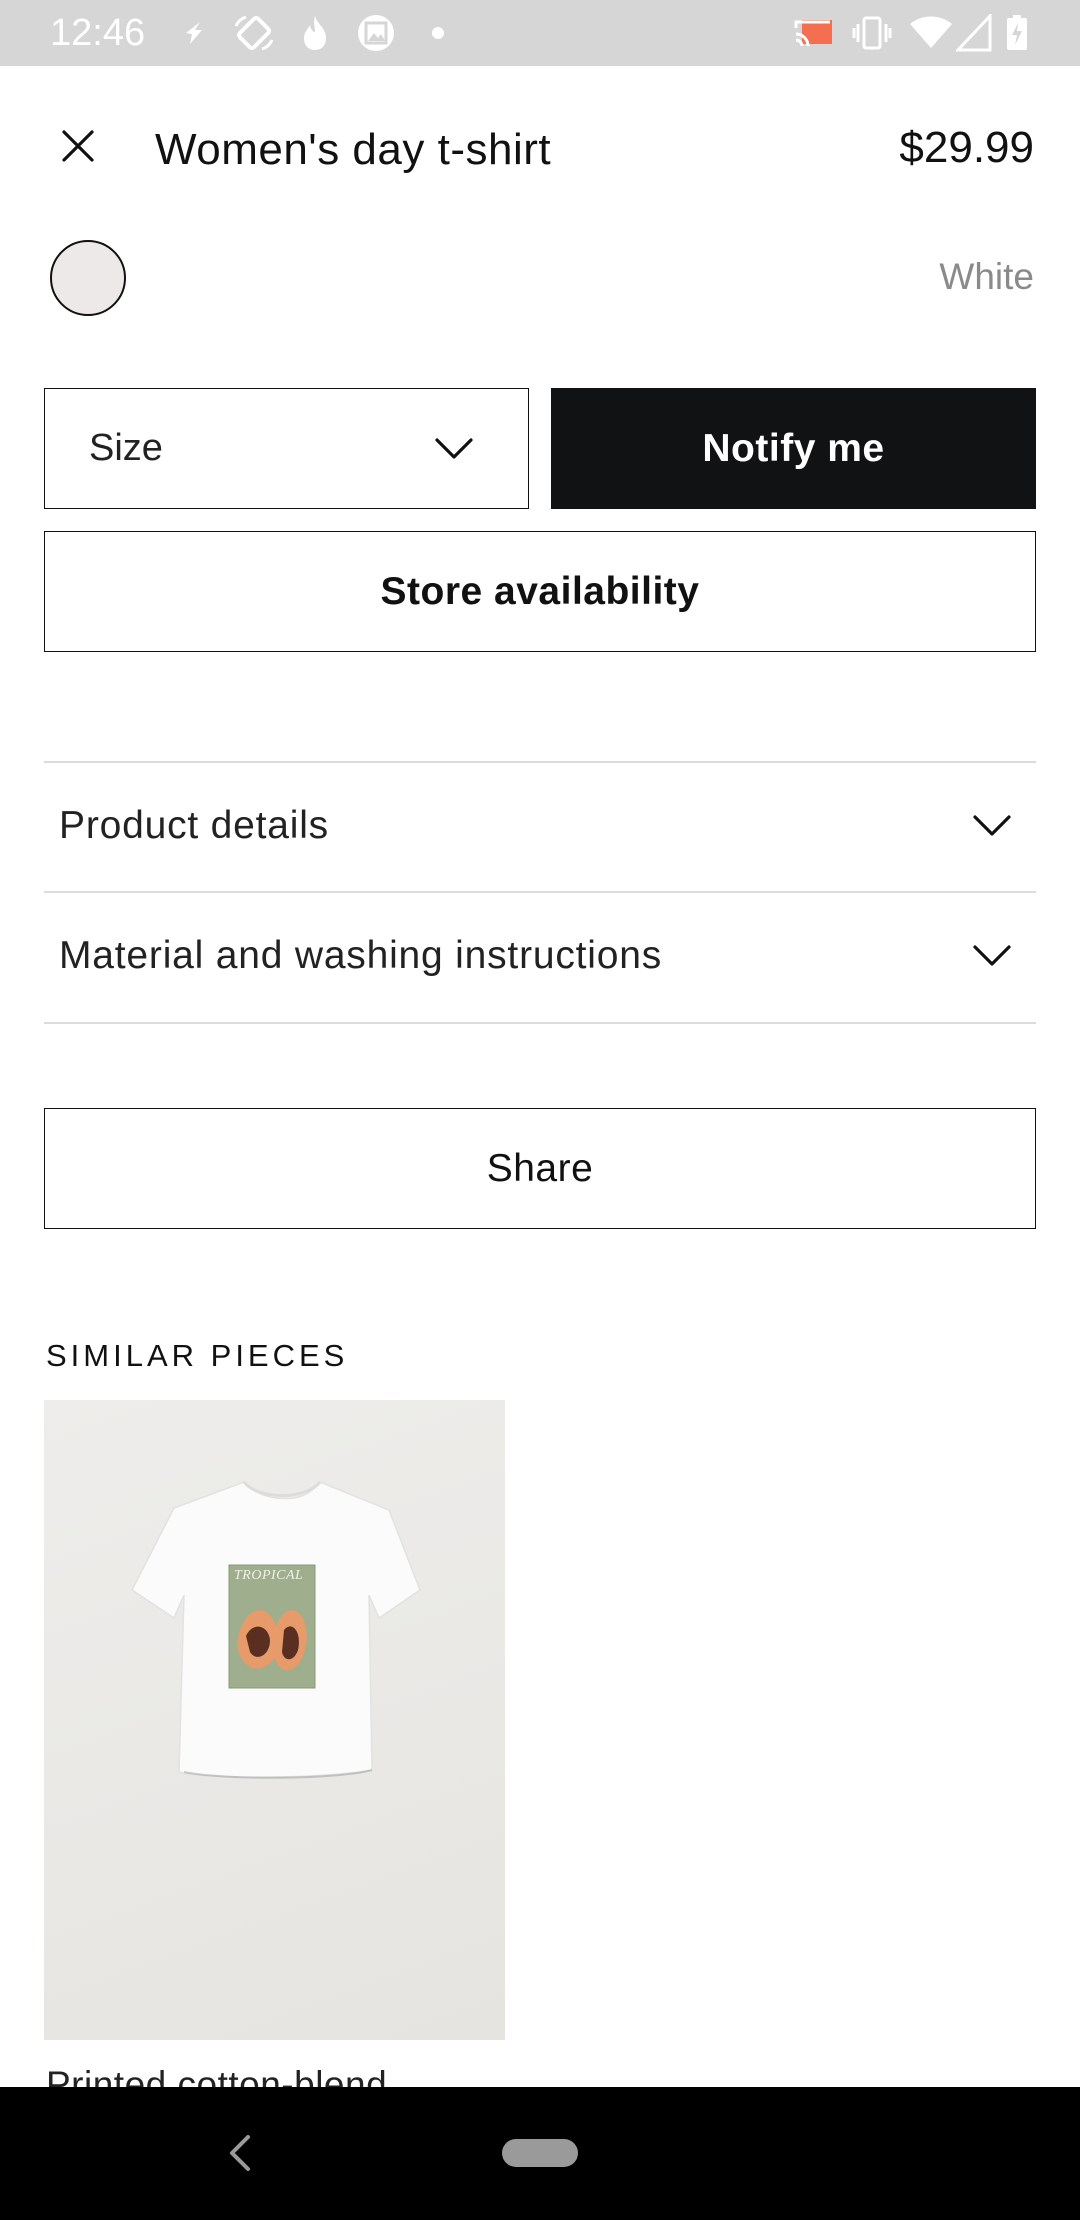  Describe the element at coordinates (197, 1355) in the screenshot. I see `similar-pieces-title: SIMILAR PIECES` at that location.